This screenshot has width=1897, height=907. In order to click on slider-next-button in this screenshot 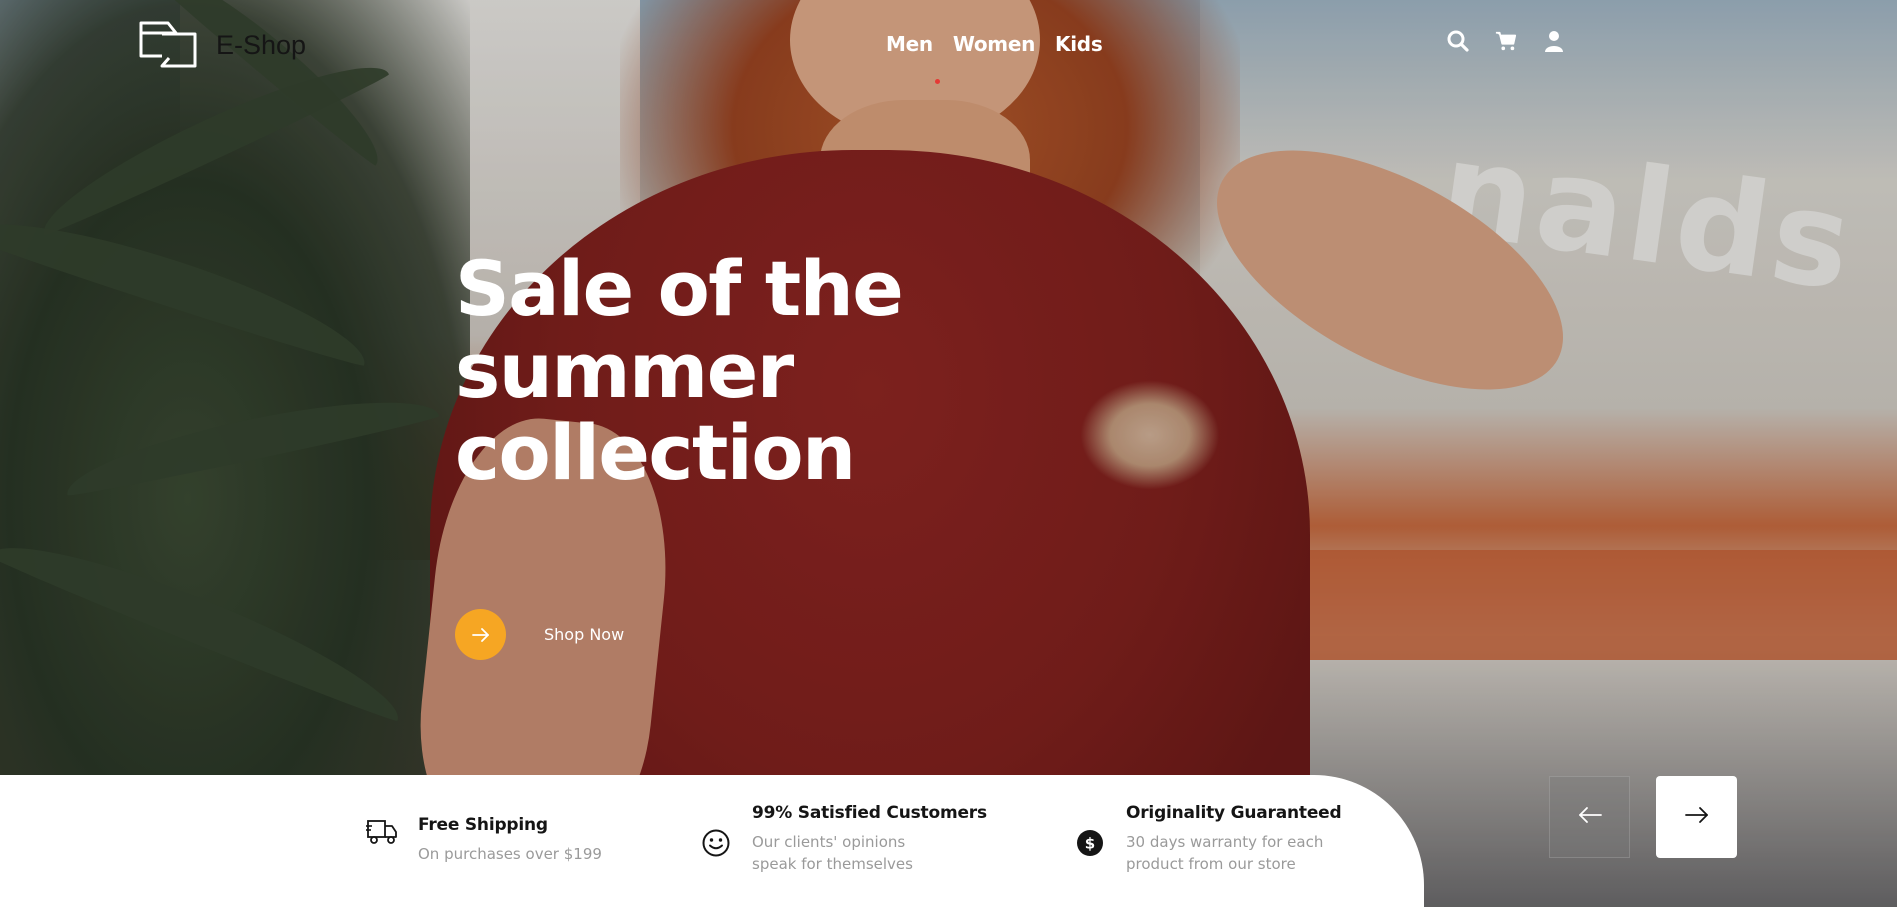, I will do `click(1696, 817)`.